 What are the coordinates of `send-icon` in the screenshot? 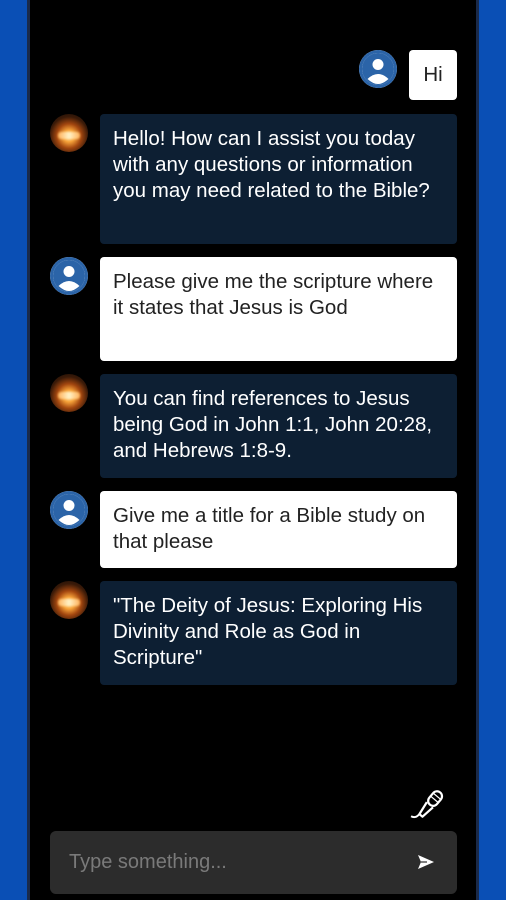 It's located at (426, 862).